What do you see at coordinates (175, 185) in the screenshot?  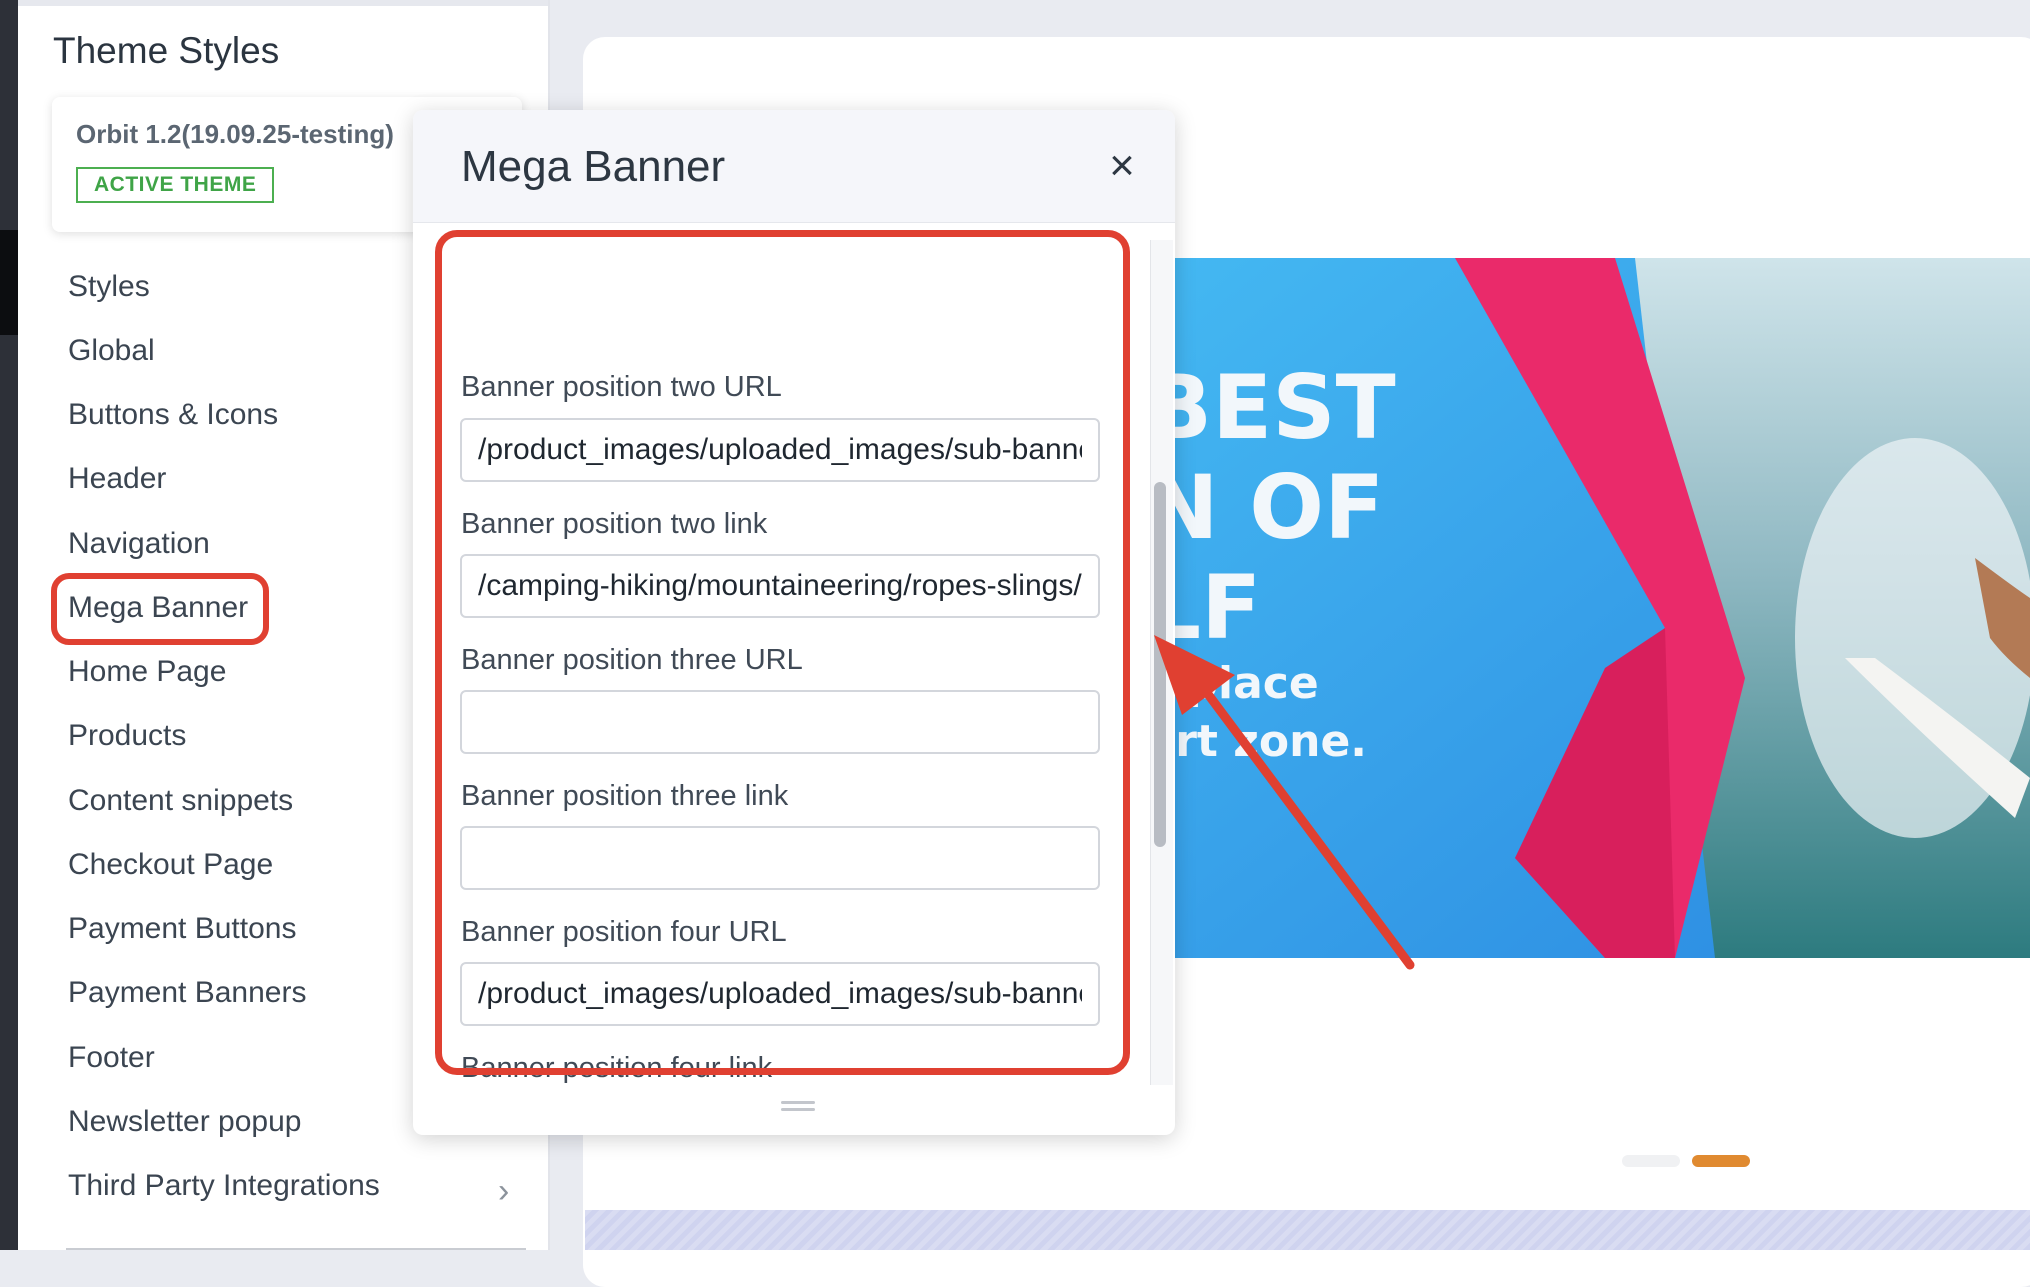 I see `active-theme-badge: ACTIVE THEME` at bounding box center [175, 185].